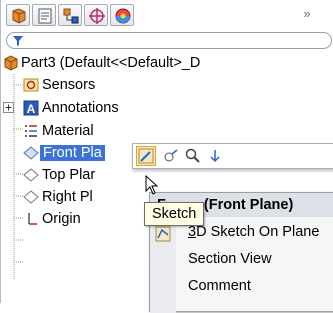 The height and width of the screenshot is (313, 333). Describe the element at coordinates (169, 40) in the screenshot. I see `feature-filter-input` at that location.